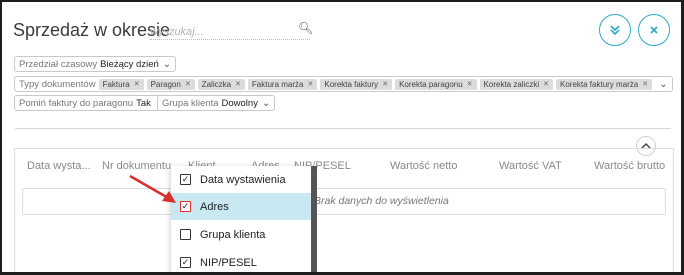  What do you see at coordinates (221, 84) in the screenshot?
I see `document-type-tag: Zaliczka ✕` at bounding box center [221, 84].